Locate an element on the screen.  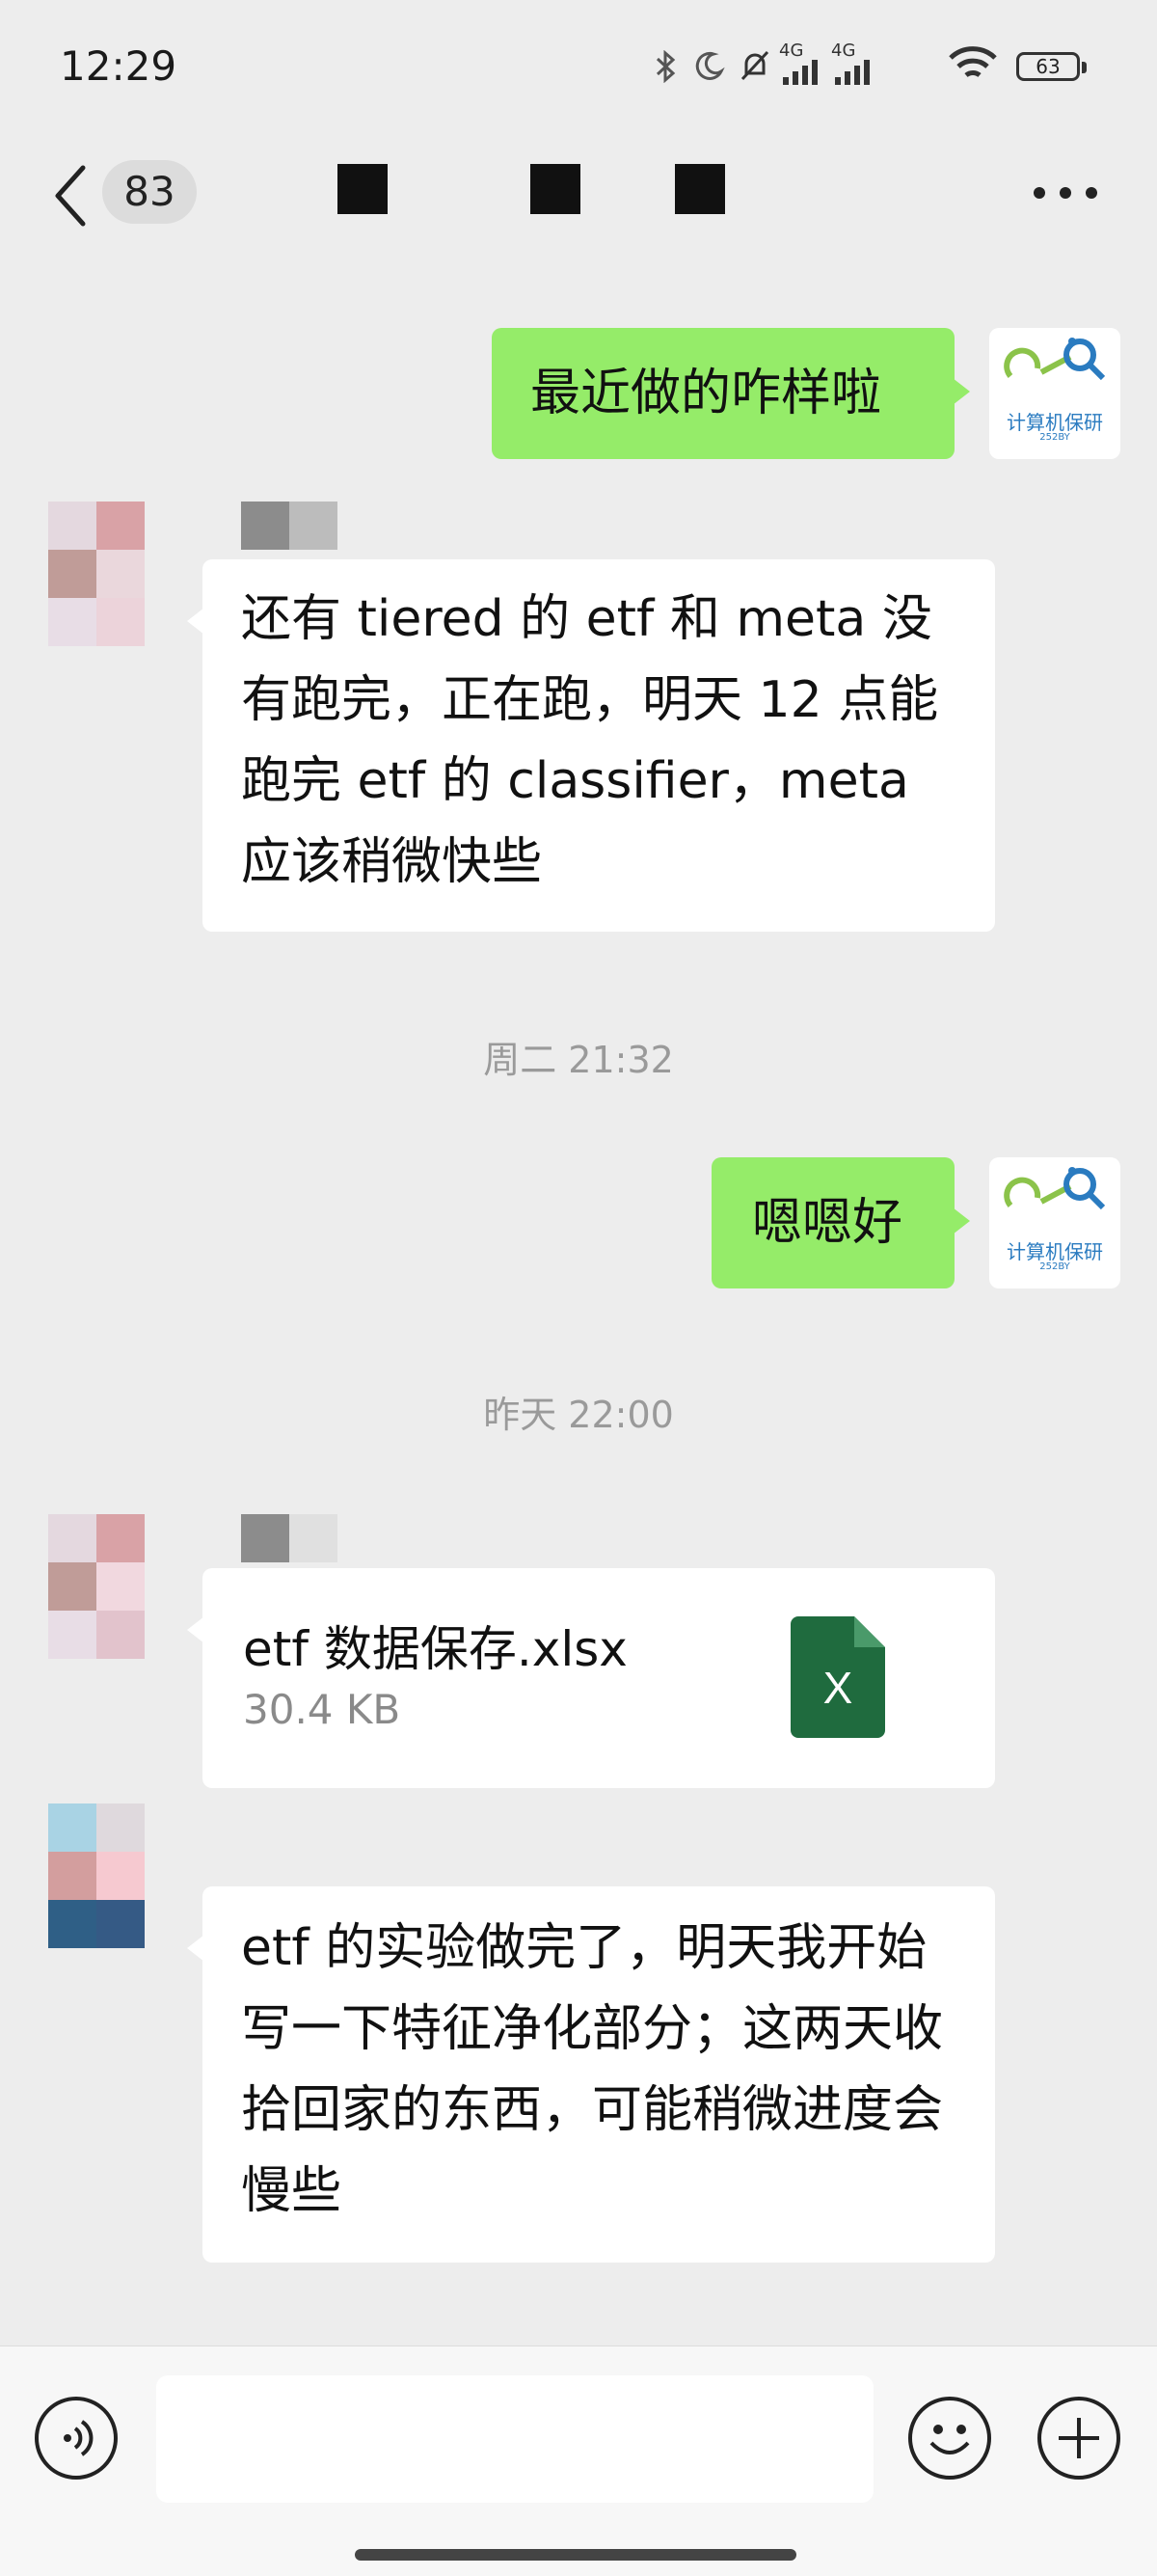
wifi-icon is located at coordinates (973, 62).